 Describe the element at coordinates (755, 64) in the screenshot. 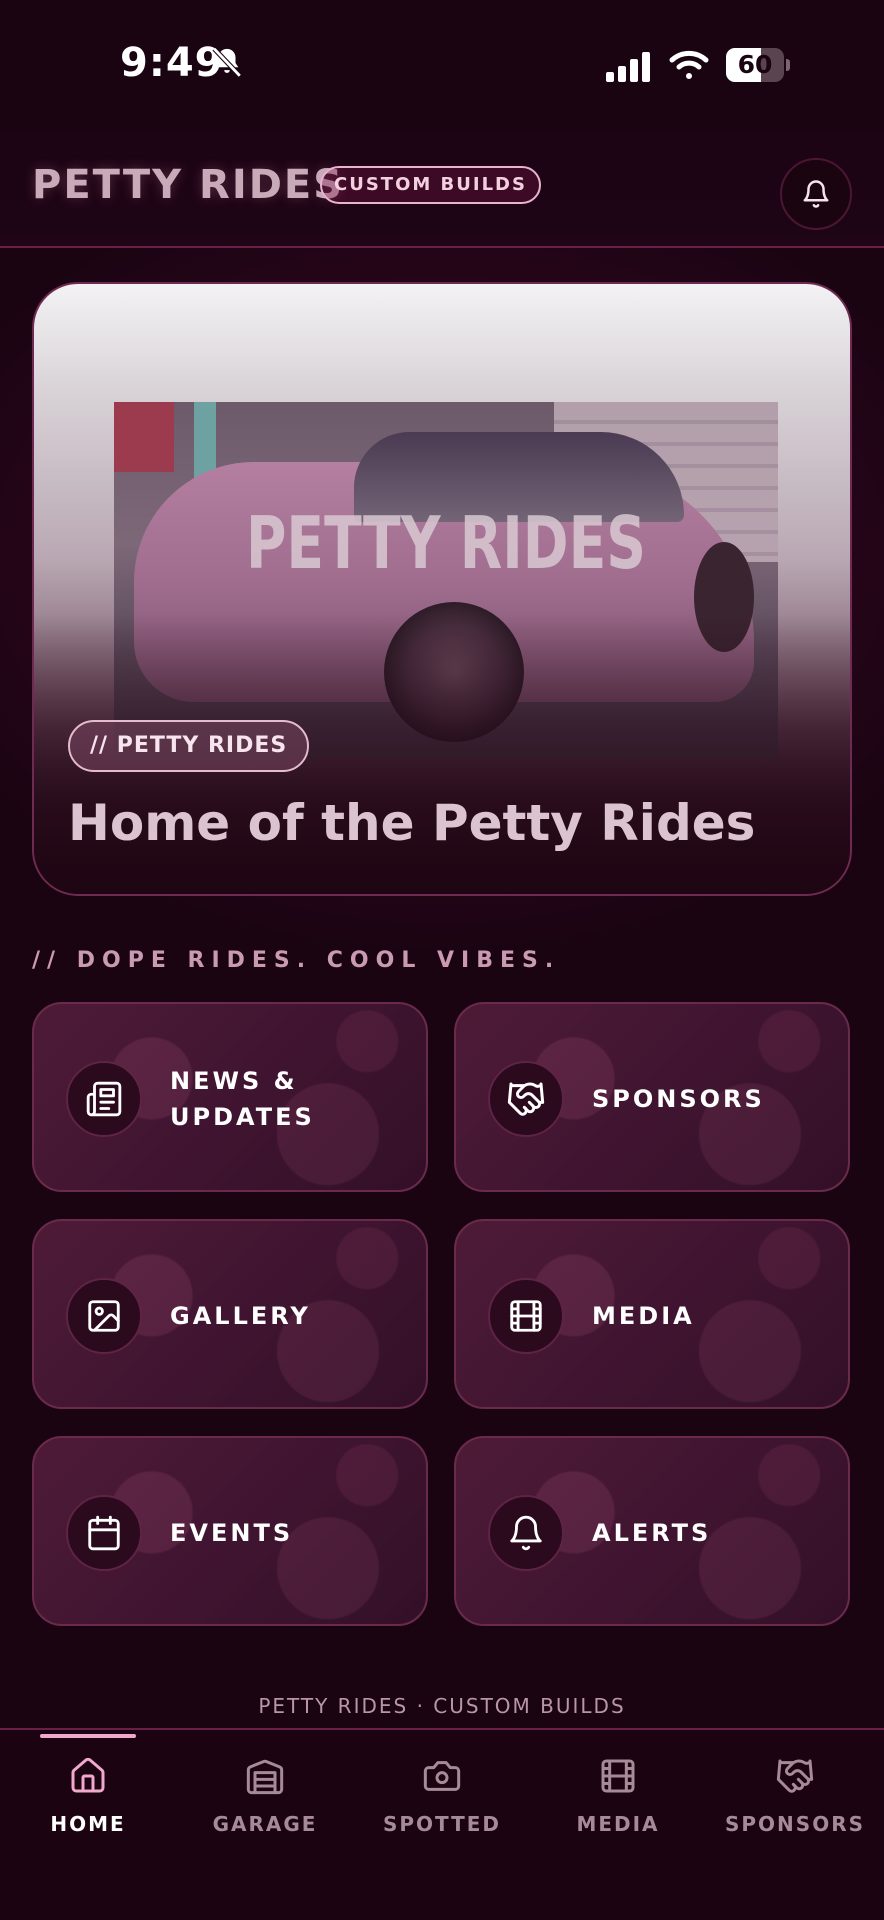

I see `battery-level: 60` at that location.